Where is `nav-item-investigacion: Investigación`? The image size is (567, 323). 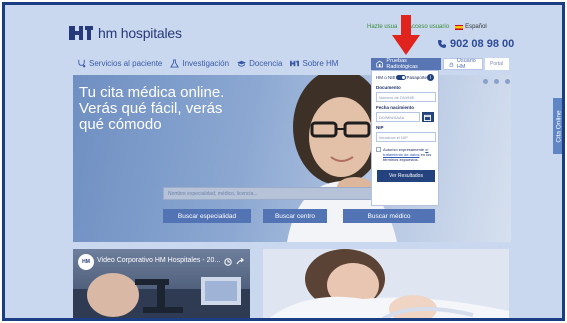
nav-item-investigacion: Investigación is located at coordinates (199, 63).